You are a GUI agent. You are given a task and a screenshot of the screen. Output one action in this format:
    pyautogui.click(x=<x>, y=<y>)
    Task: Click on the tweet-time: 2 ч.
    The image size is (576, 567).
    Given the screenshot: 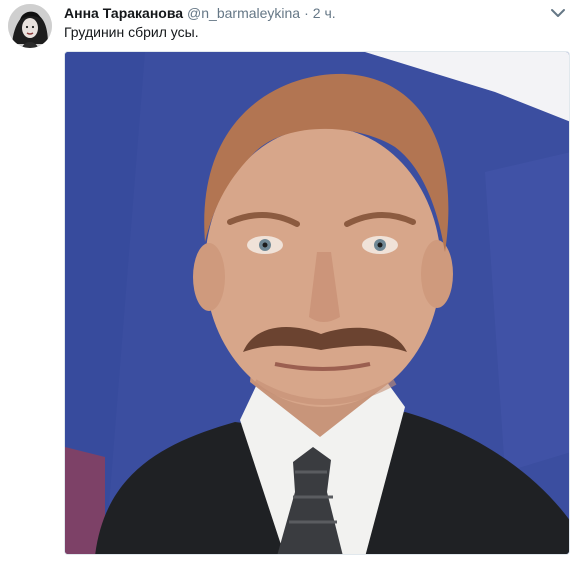 What is the action you would take?
    pyautogui.click(x=324, y=13)
    